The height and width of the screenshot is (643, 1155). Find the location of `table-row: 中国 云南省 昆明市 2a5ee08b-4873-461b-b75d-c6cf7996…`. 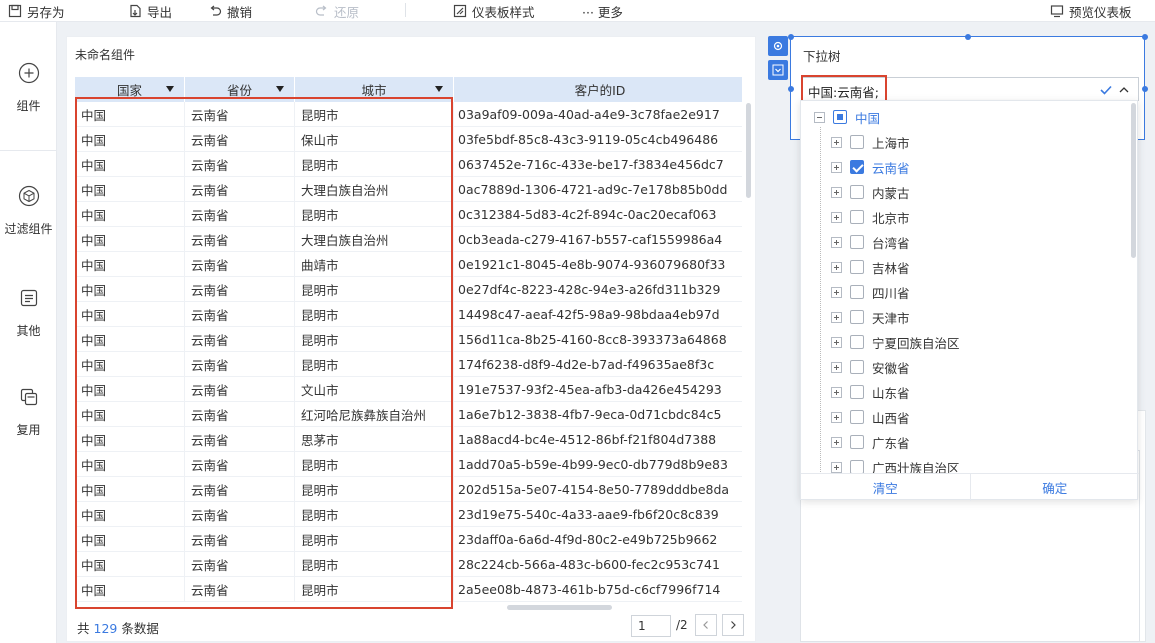

table-row: 中国 云南省 昆明市 2a5ee08b-4873-461b-b75d-c6cf7996… is located at coordinates (408, 589).